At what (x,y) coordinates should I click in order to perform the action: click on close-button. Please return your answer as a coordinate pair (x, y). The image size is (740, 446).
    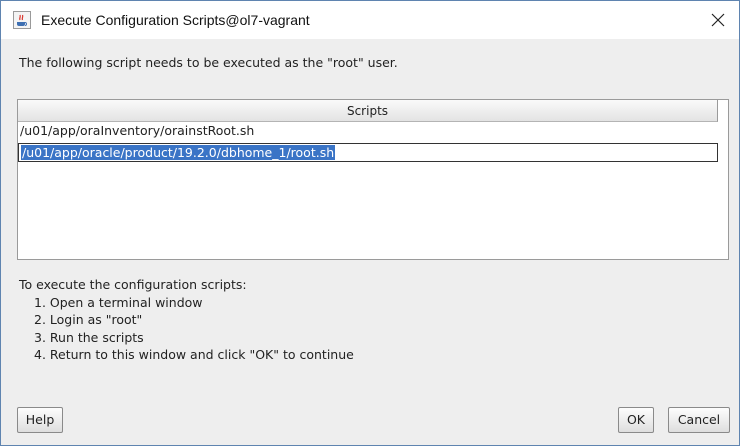
    Looking at the image, I should click on (718, 20).